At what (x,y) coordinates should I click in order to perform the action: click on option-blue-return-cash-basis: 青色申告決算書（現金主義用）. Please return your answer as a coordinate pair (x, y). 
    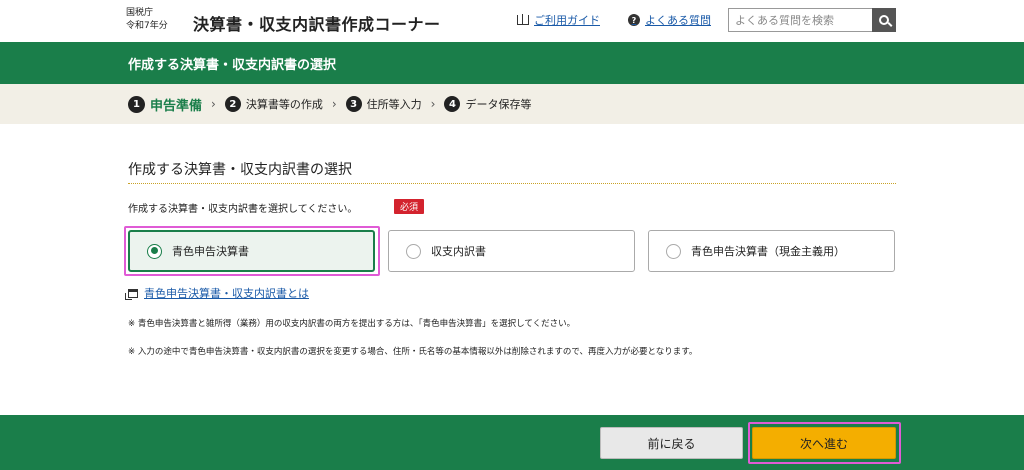
    Looking at the image, I should click on (771, 251).